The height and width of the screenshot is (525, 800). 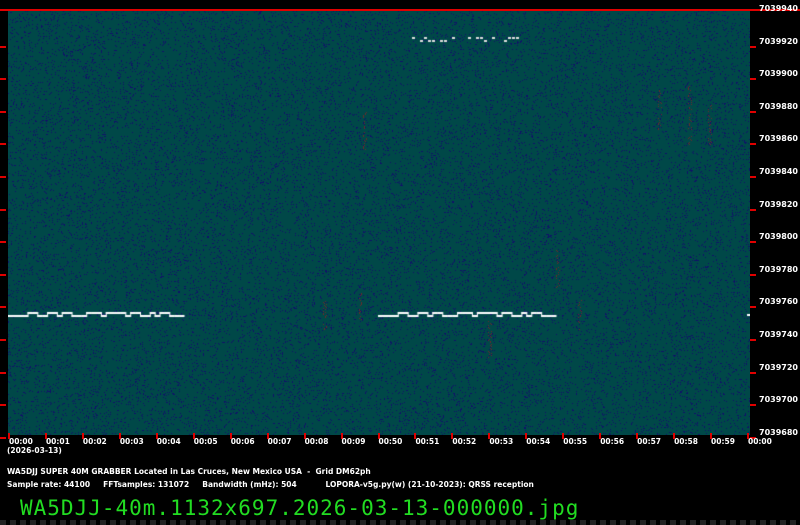 What do you see at coordinates (390, 441) in the screenshot?
I see `time-label: 00:50` at bounding box center [390, 441].